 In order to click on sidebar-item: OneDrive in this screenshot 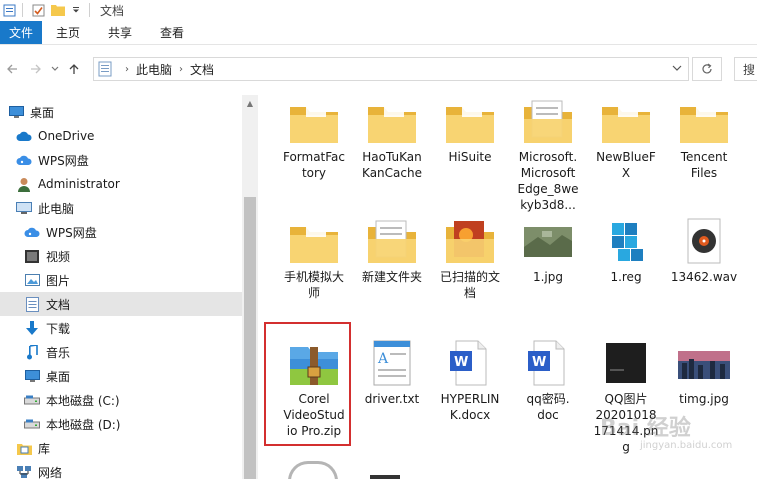, I will do `click(121, 136)`.